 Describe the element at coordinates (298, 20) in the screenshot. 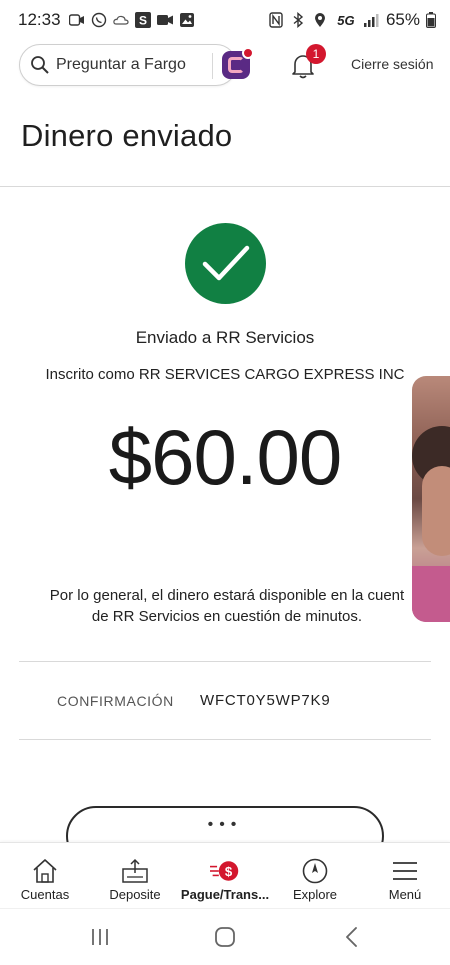

I see `bluetooth-icon` at that location.